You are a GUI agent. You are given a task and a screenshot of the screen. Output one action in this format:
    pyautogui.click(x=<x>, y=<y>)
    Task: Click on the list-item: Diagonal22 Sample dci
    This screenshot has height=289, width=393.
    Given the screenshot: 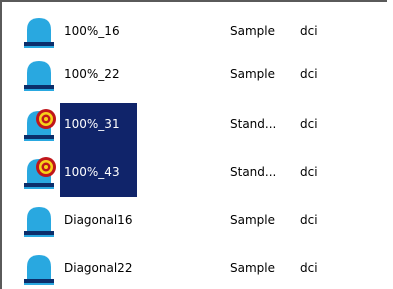 What is the action you would take?
    pyautogui.click(x=194, y=268)
    